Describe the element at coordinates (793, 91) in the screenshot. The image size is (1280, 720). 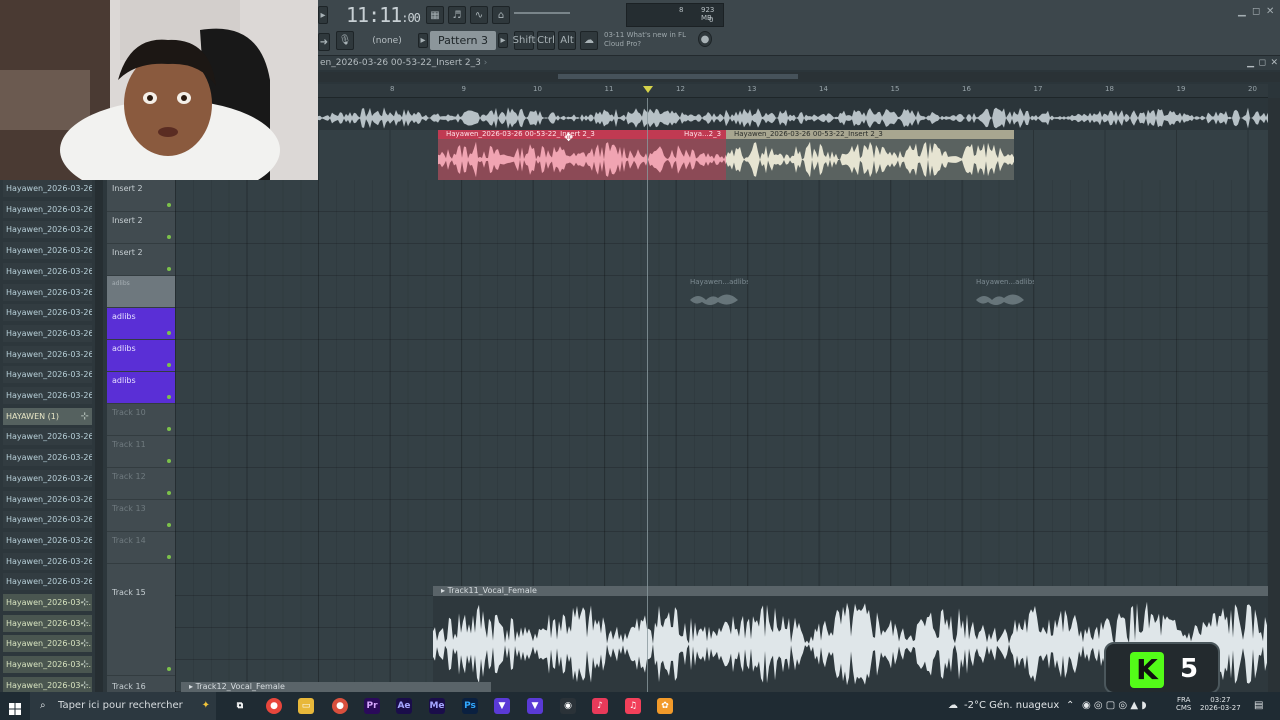
I see `timeline-ruler: 8 9 10 11 12 13 14 15 16 17 18 19 20` at that location.